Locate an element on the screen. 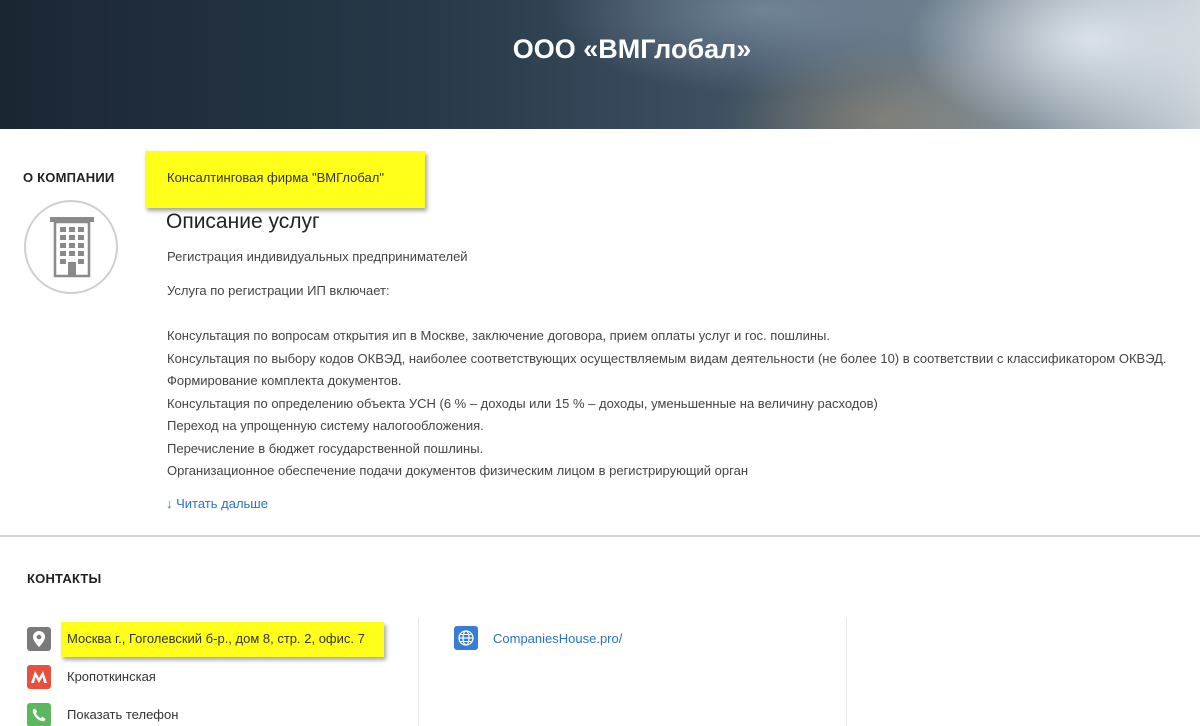 The width and height of the screenshot is (1200, 726). company-name: Консалтинговая фирма "ВМГлобал" is located at coordinates (285, 179).